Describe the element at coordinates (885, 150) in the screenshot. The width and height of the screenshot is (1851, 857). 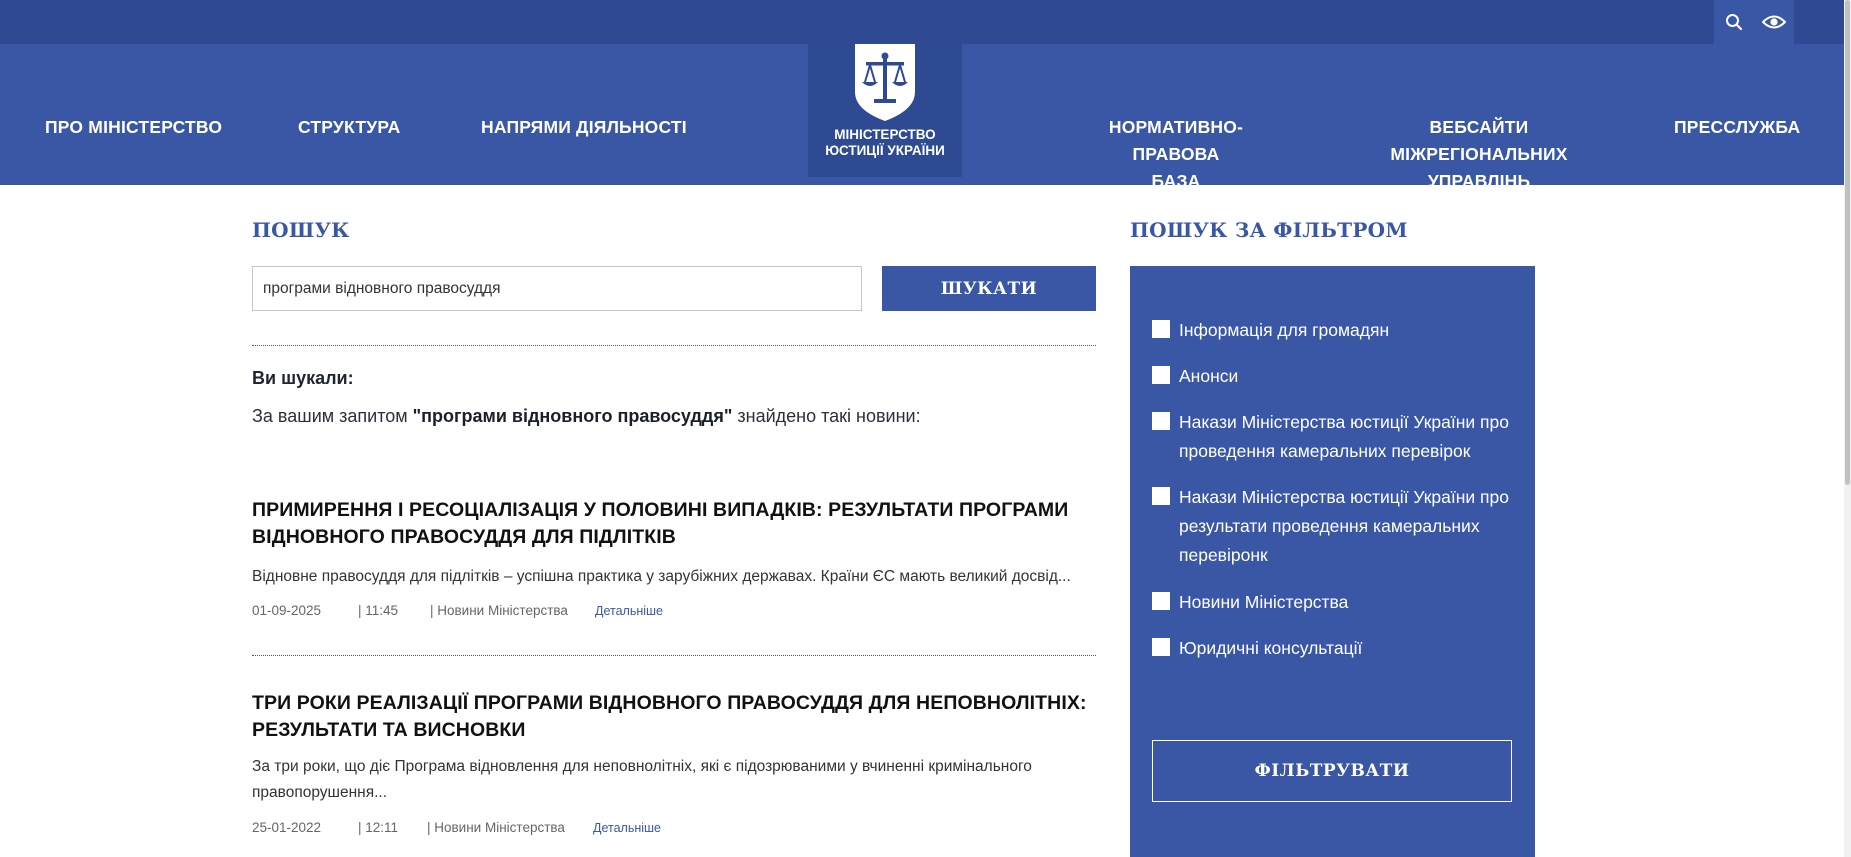
I see `logo-line-2: ЮСТИЦІЇ УКРАЇНИ` at that location.